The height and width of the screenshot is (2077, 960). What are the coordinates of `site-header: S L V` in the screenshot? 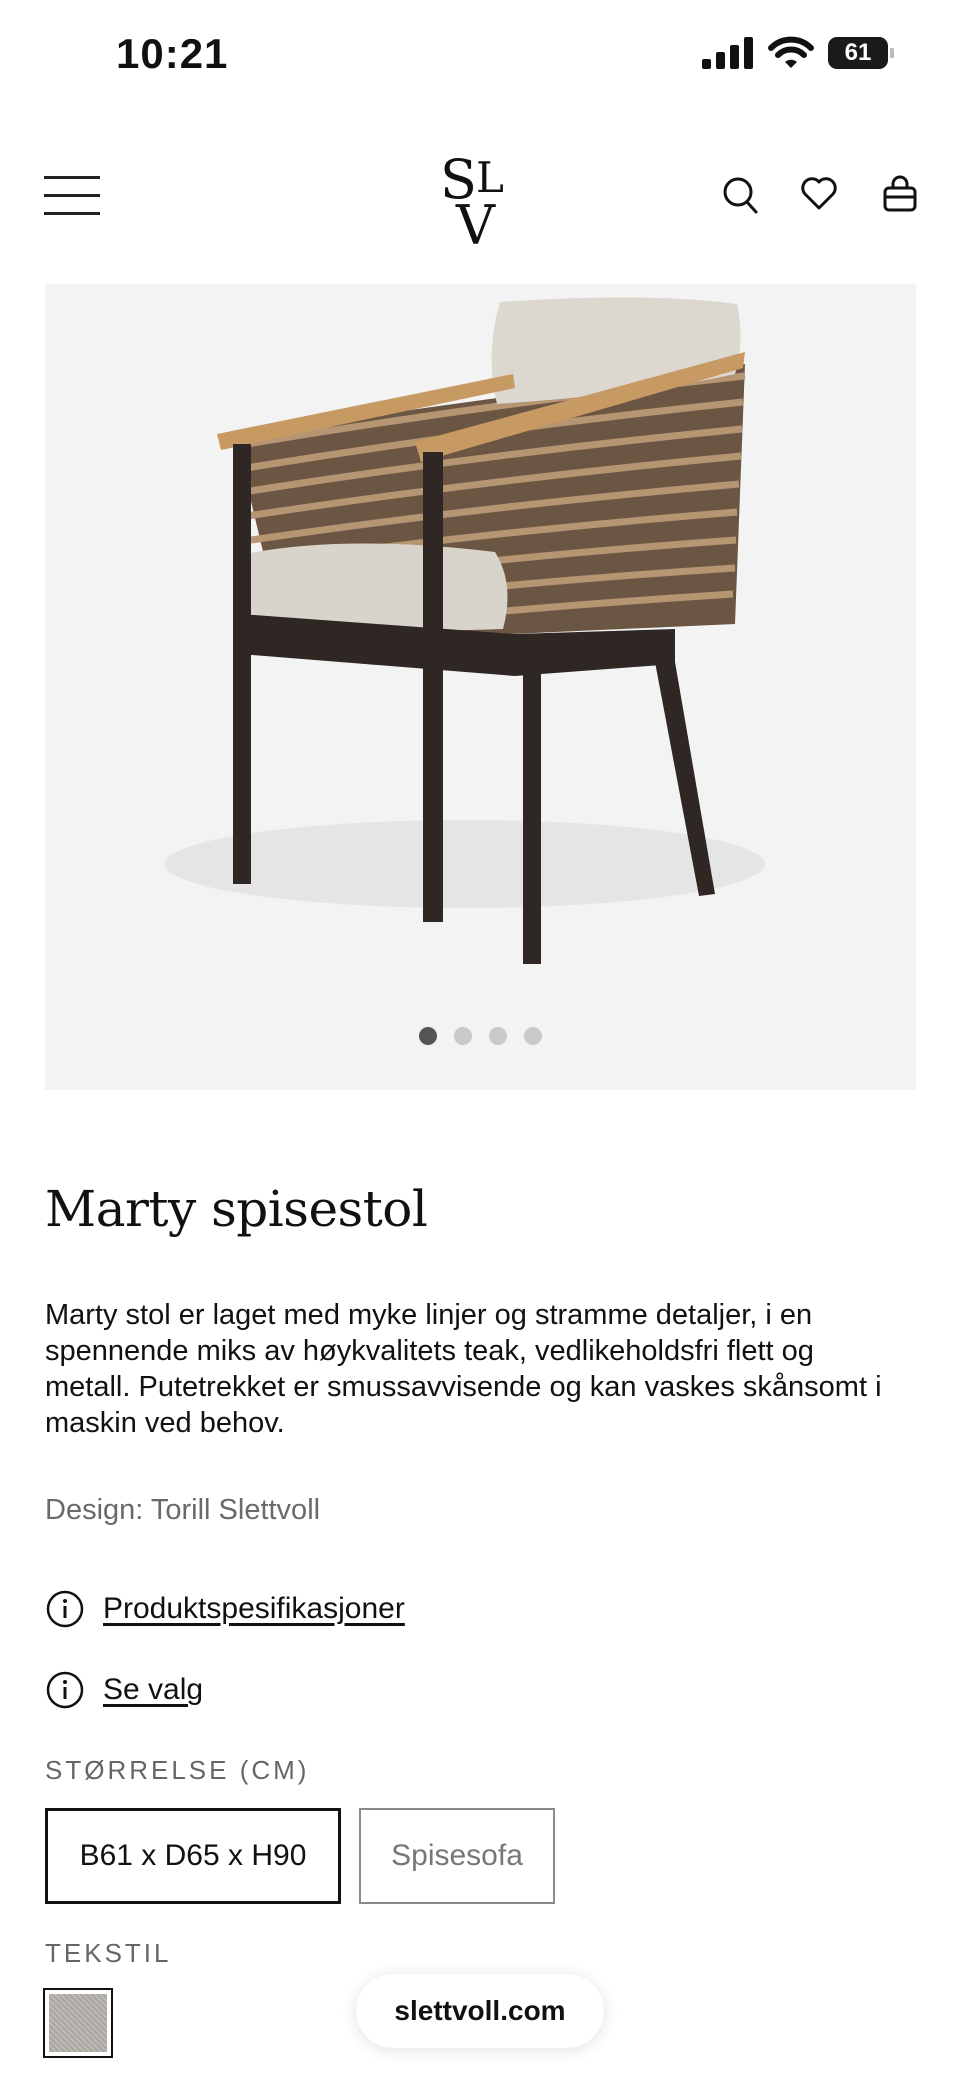 It's located at (480, 195).